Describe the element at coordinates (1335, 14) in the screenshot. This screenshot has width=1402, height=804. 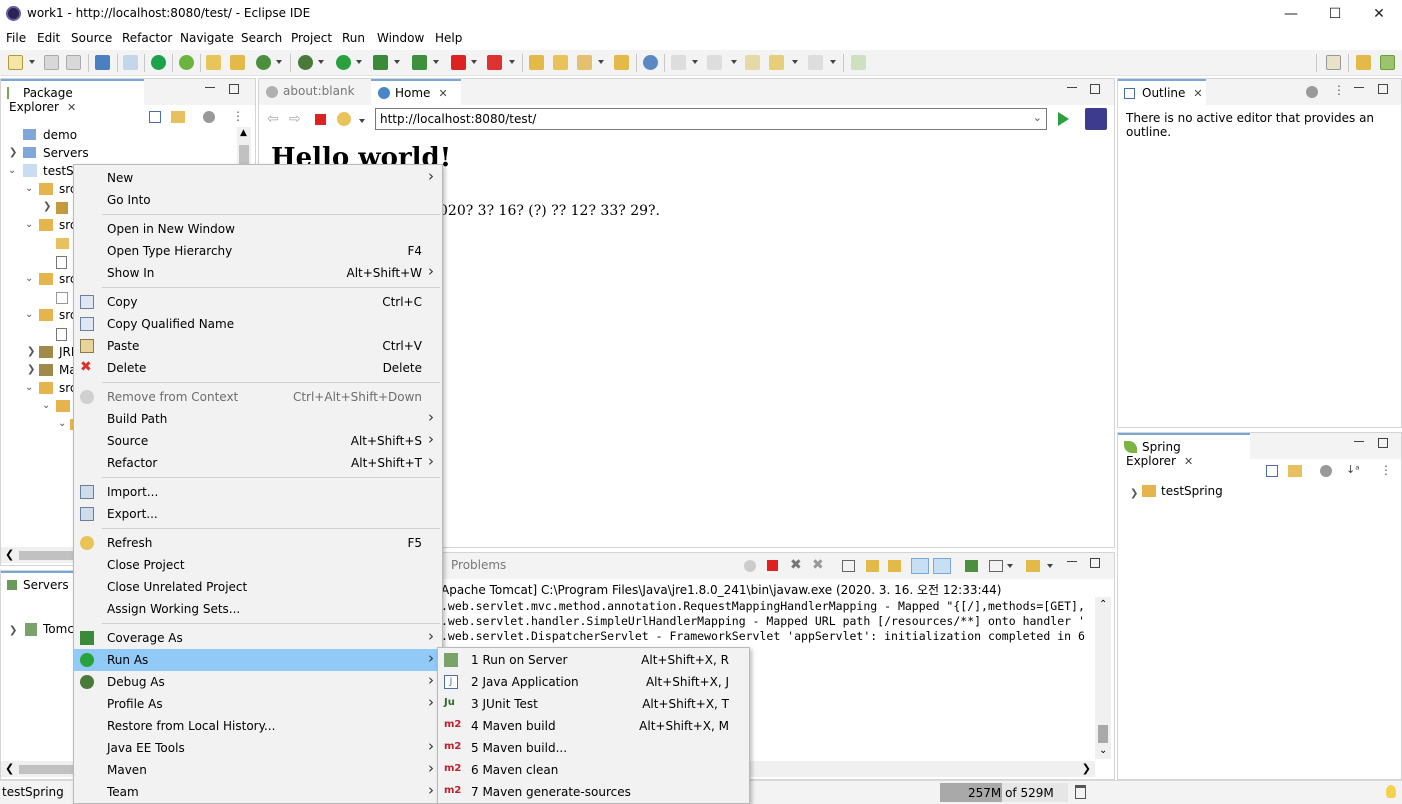
I see `maximize-button: ☐` at that location.